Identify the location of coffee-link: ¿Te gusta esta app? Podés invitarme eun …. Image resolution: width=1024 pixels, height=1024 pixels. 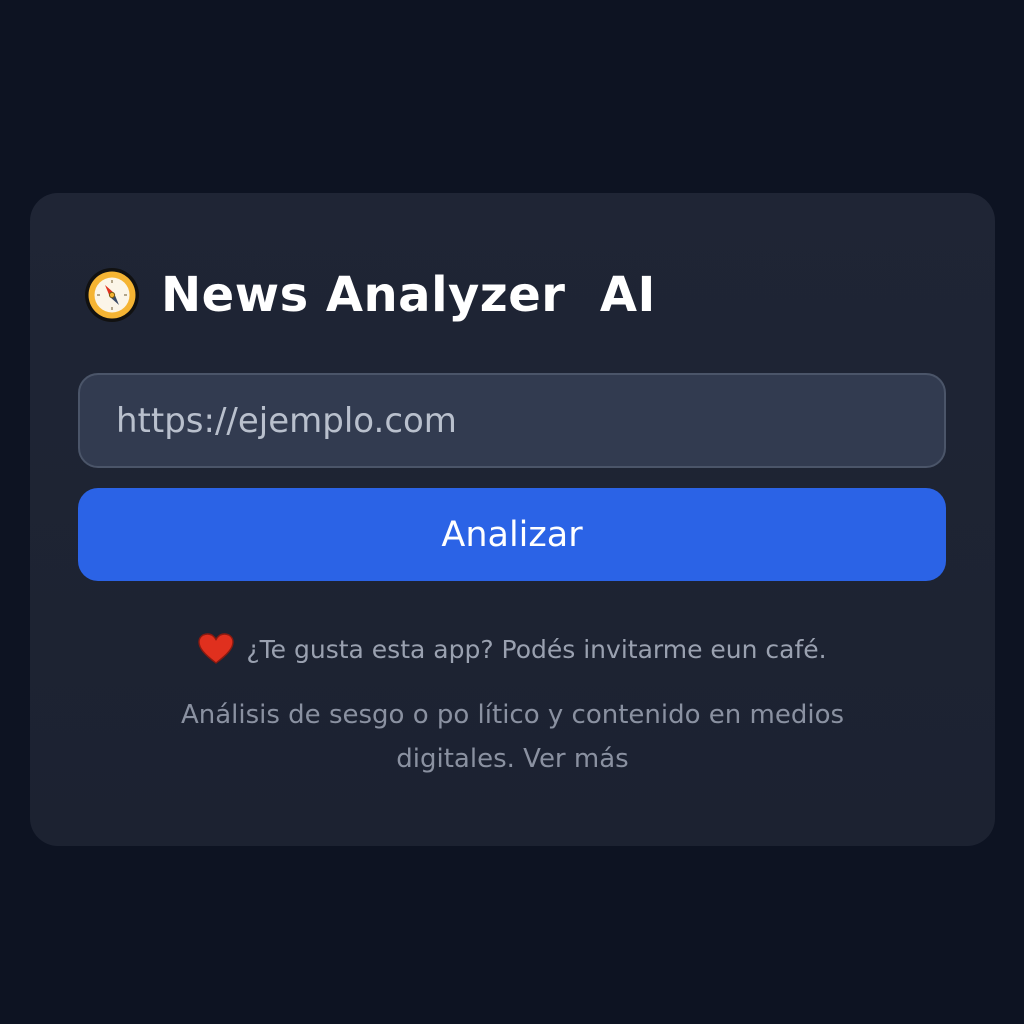
(536, 649).